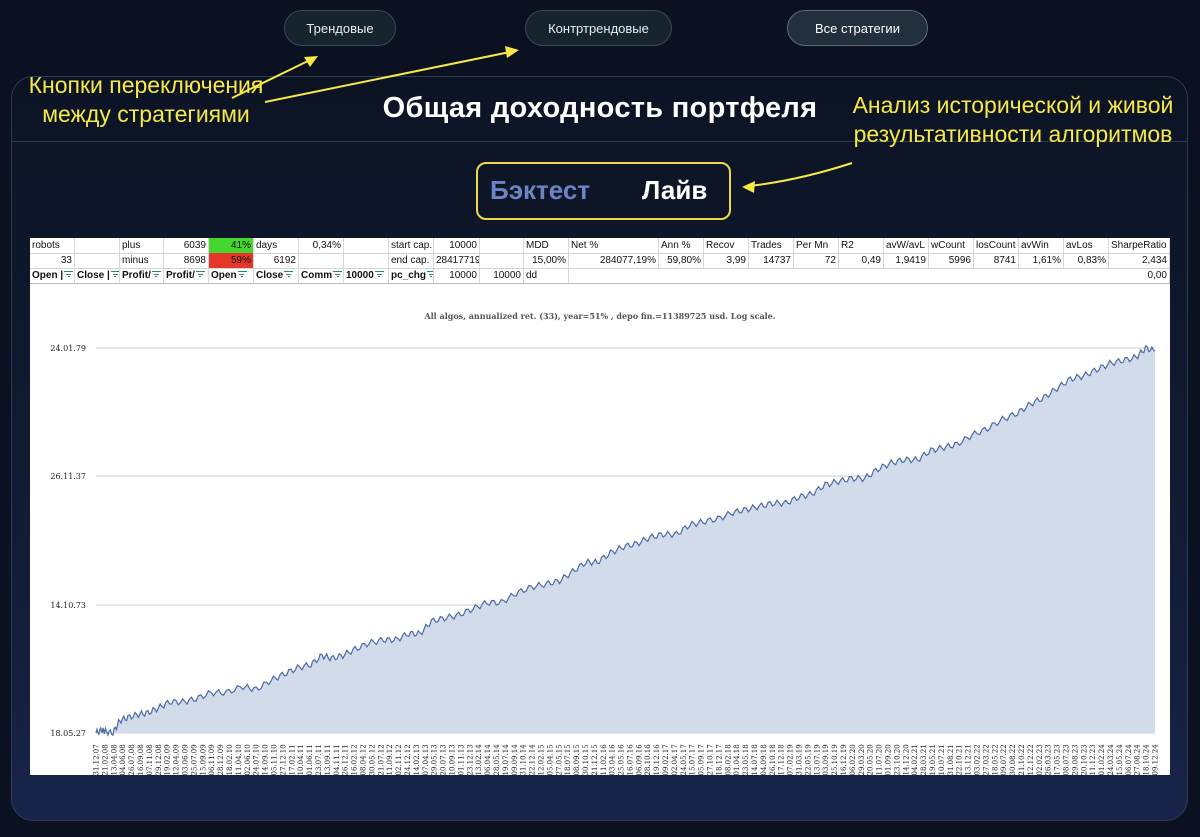 This screenshot has width=1200, height=837. I want to click on x-tick-label: 29.03.20, so click(862, 759).